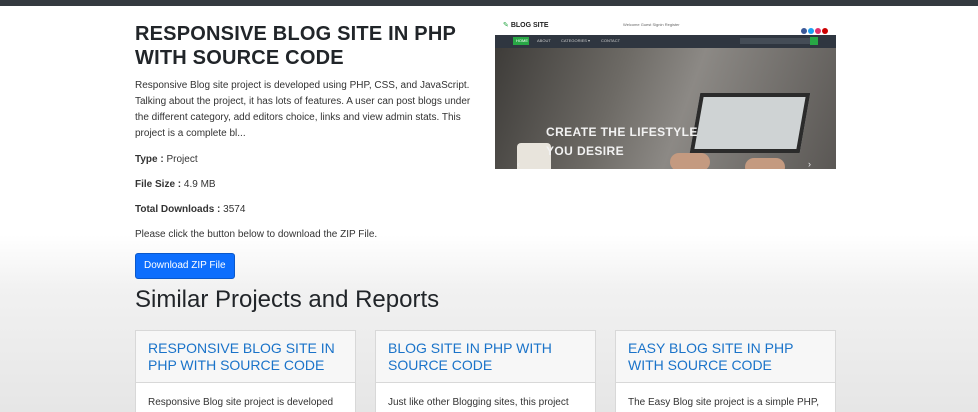  I want to click on carousel-next-icon: ›, so click(809, 164).